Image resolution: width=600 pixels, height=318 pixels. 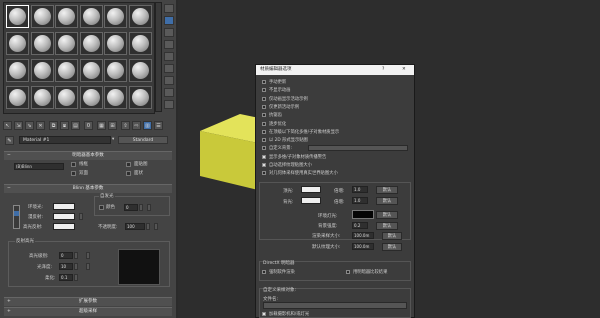 What do you see at coordinates (76, 266) in the screenshot?
I see `glossiness-spinner` at bounding box center [76, 266].